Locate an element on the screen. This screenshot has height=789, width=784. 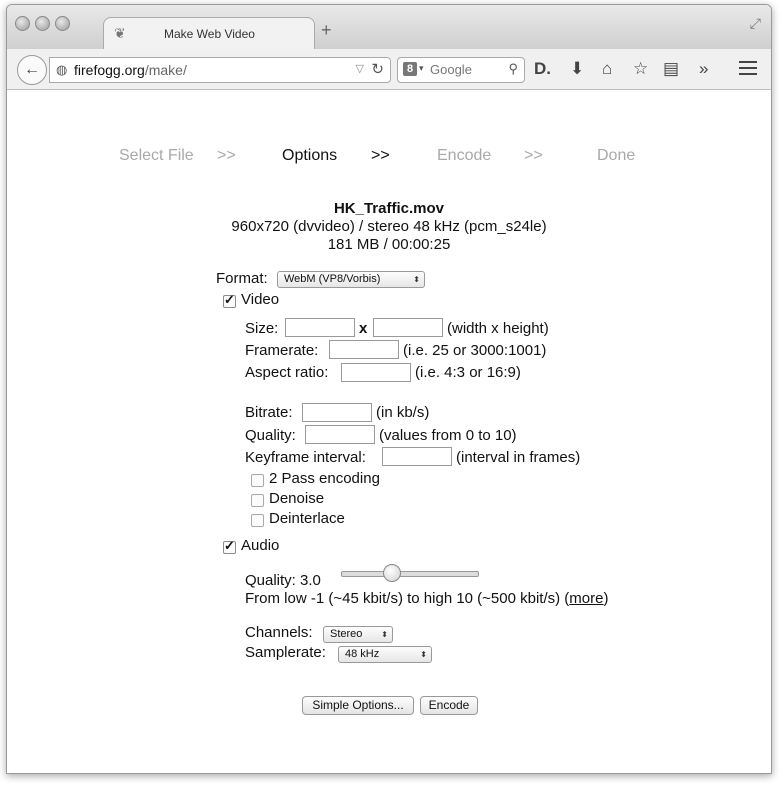
denoise-checkbox is located at coordinates (257, 500).